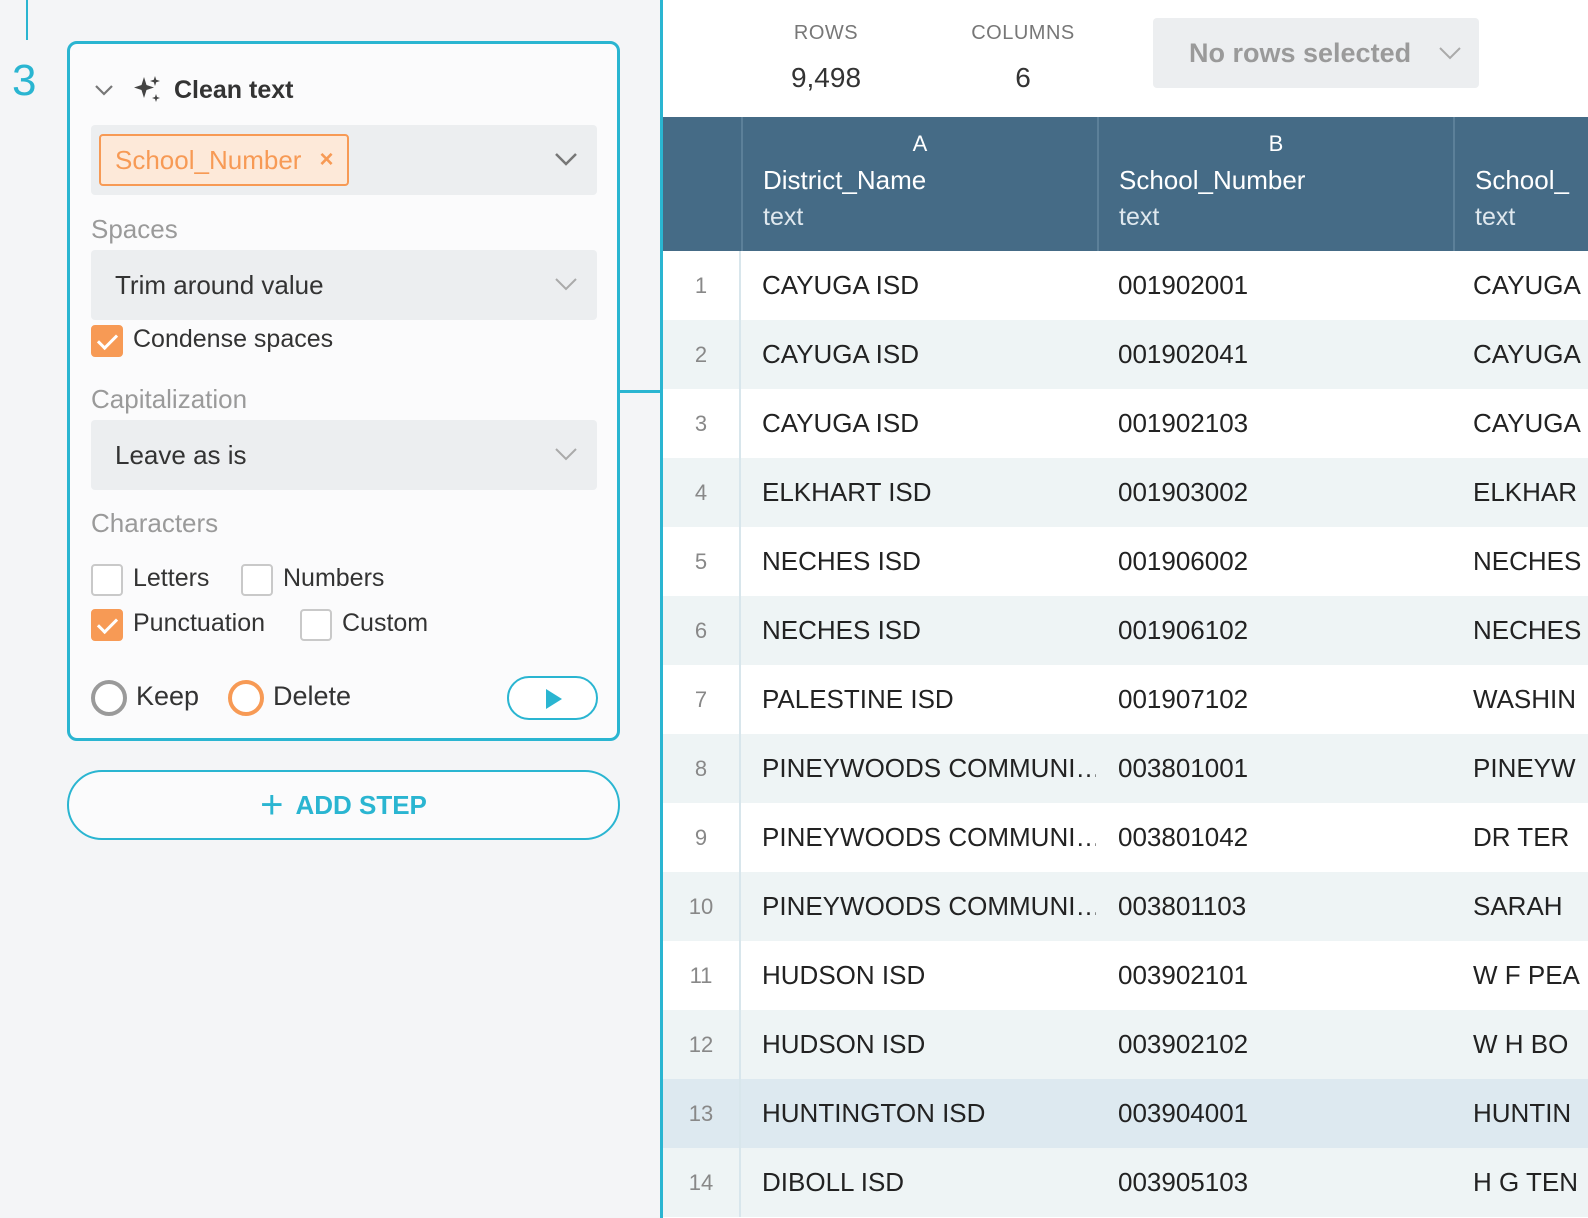 Image resolution: width=1588 pixels, height=1218 pixels. What do you see at coordinates (233, 339) in the screenshot?
I see `condense-spaces-label: Condense spaces` at bounding box center [233, 339].